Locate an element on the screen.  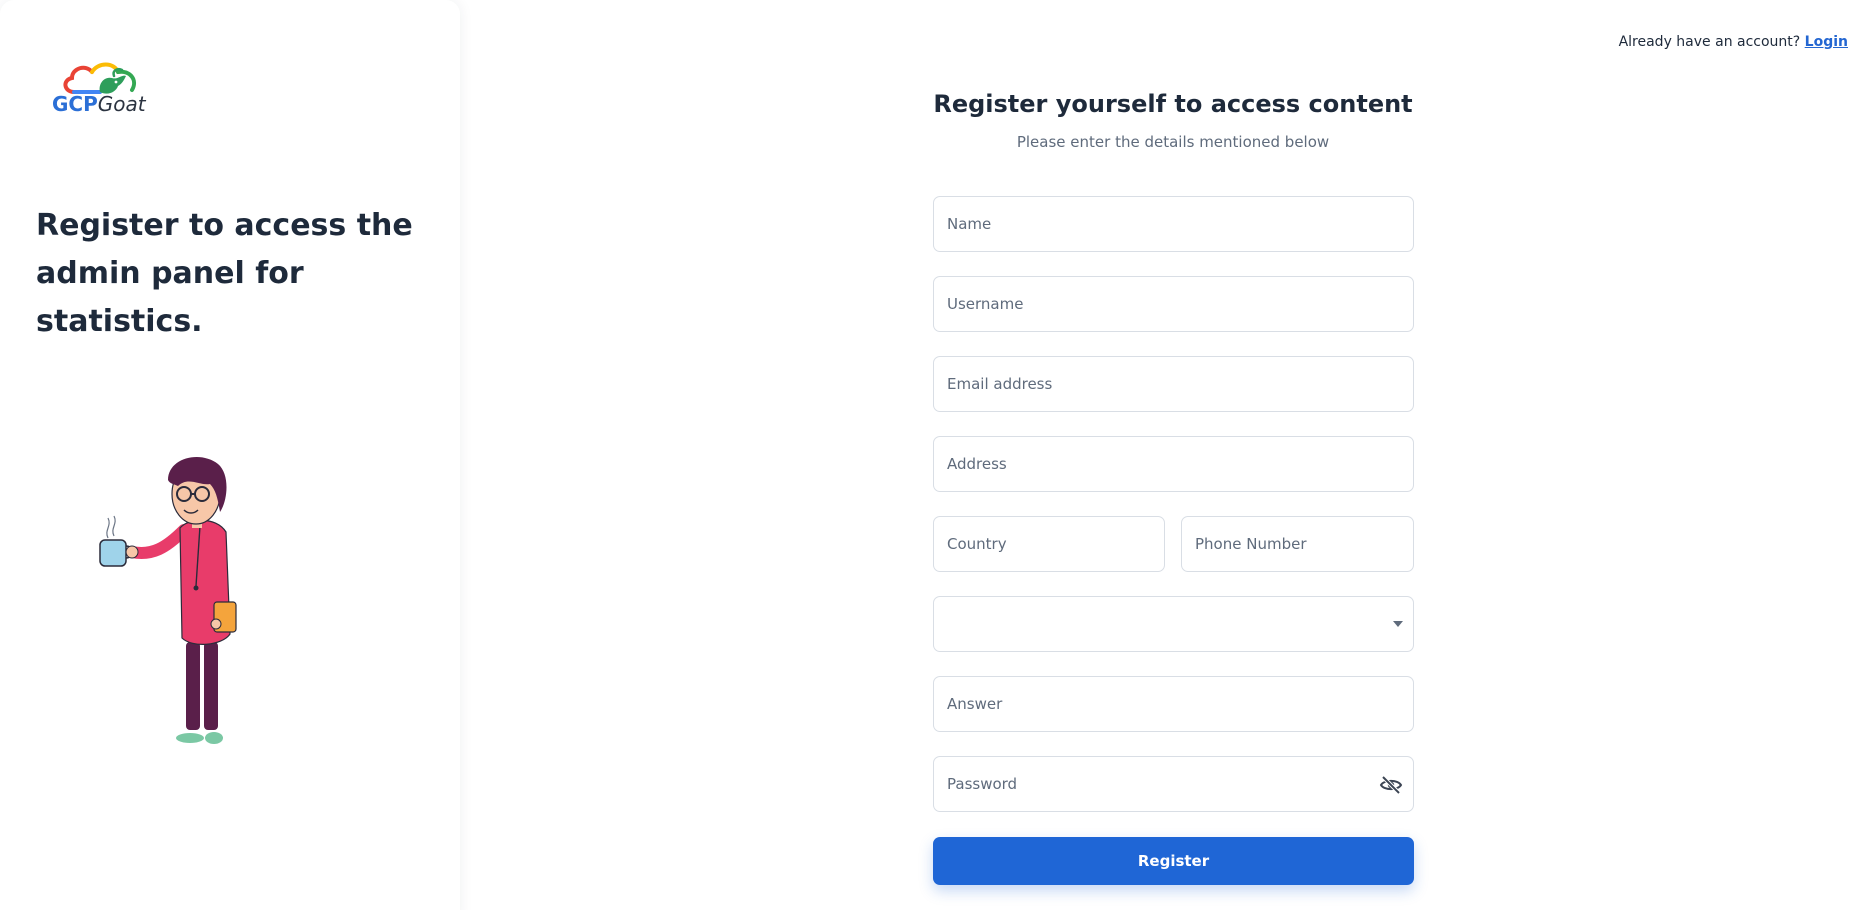
logo-text-gcp: GCP is located at coordinates (75, 104).